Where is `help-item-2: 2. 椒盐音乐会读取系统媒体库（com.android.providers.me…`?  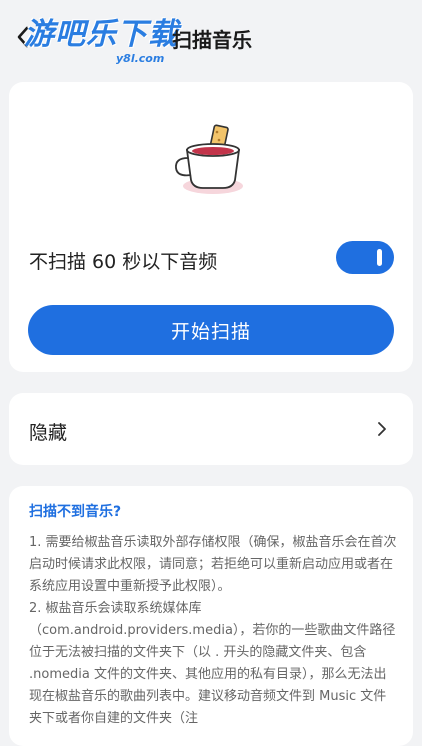 help-item-2: 2. 椒盐音乐会读取系统媒体库（com.android.providers.me… is located at coordinates (212, 663).